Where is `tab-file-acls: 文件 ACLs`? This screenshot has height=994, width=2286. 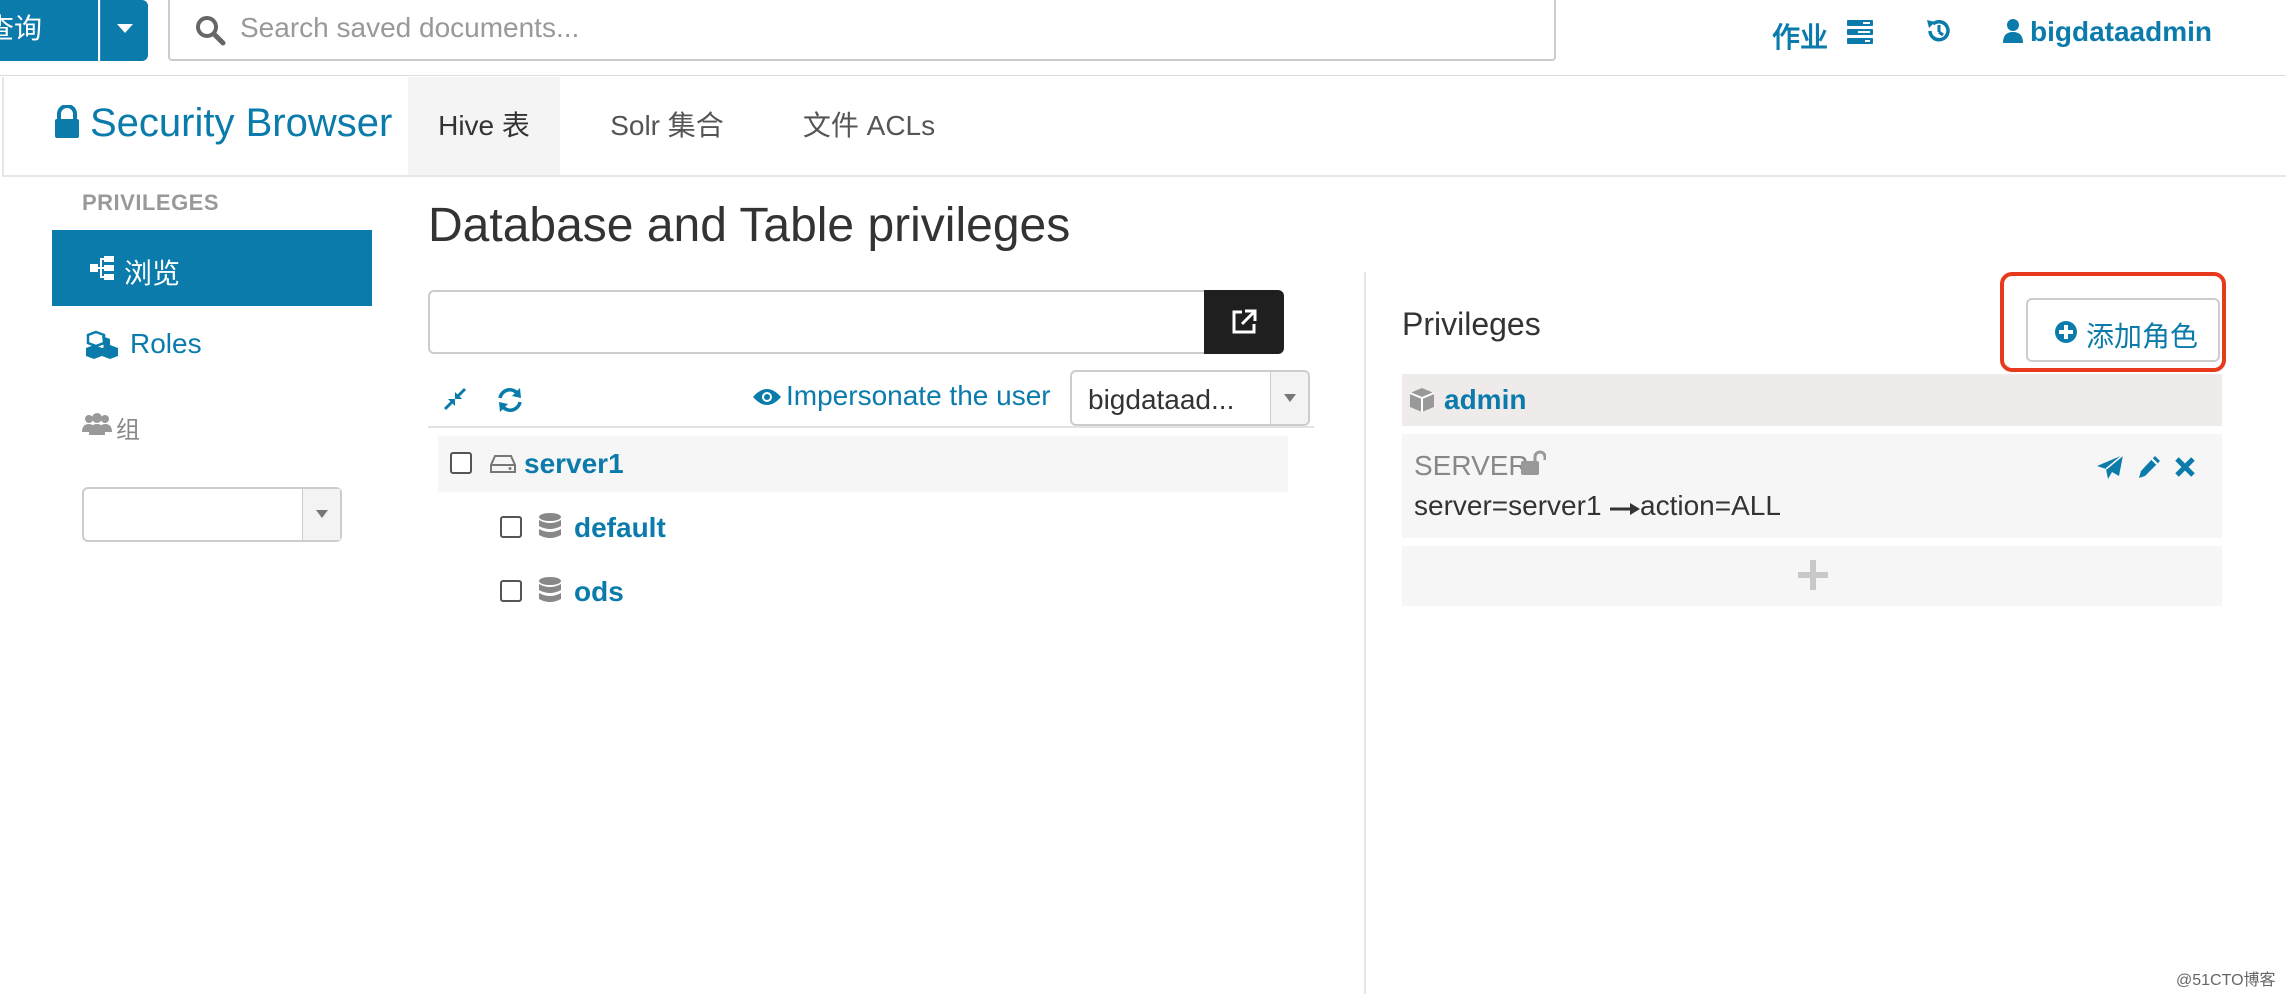 tab-file-acls: 文件 ACLs is located at coordinates (869, 126).